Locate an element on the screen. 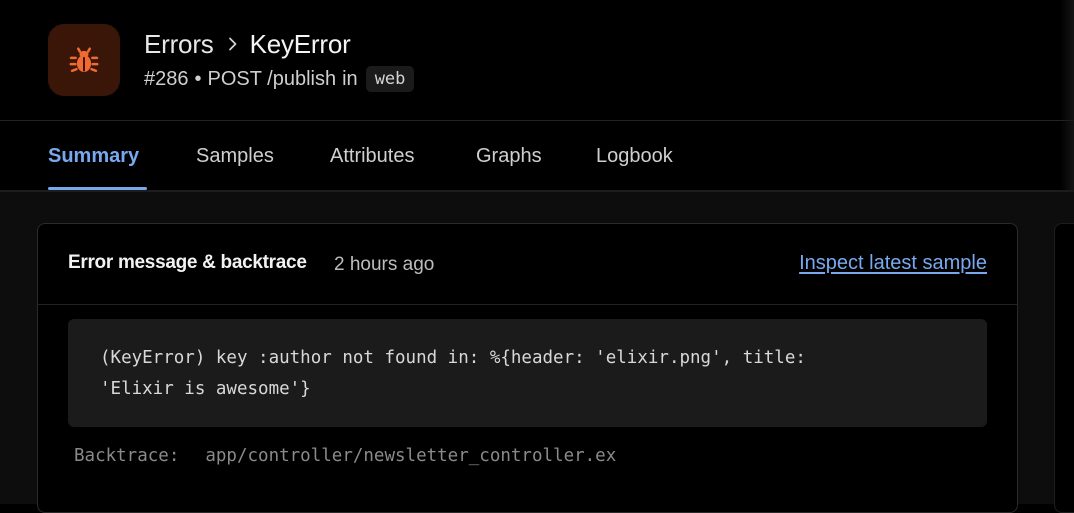 This screenshot has width=1074, height=513. tab-logbook: Logbook is located at coordinates (634, 156).